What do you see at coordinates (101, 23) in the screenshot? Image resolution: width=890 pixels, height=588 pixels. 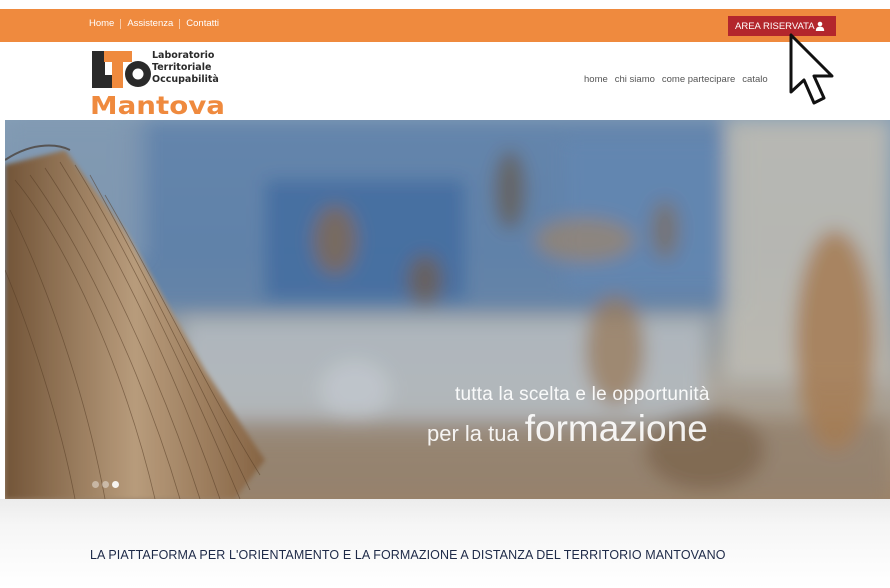 I see `top-link-home: Home` at bounding box center [101, 23].